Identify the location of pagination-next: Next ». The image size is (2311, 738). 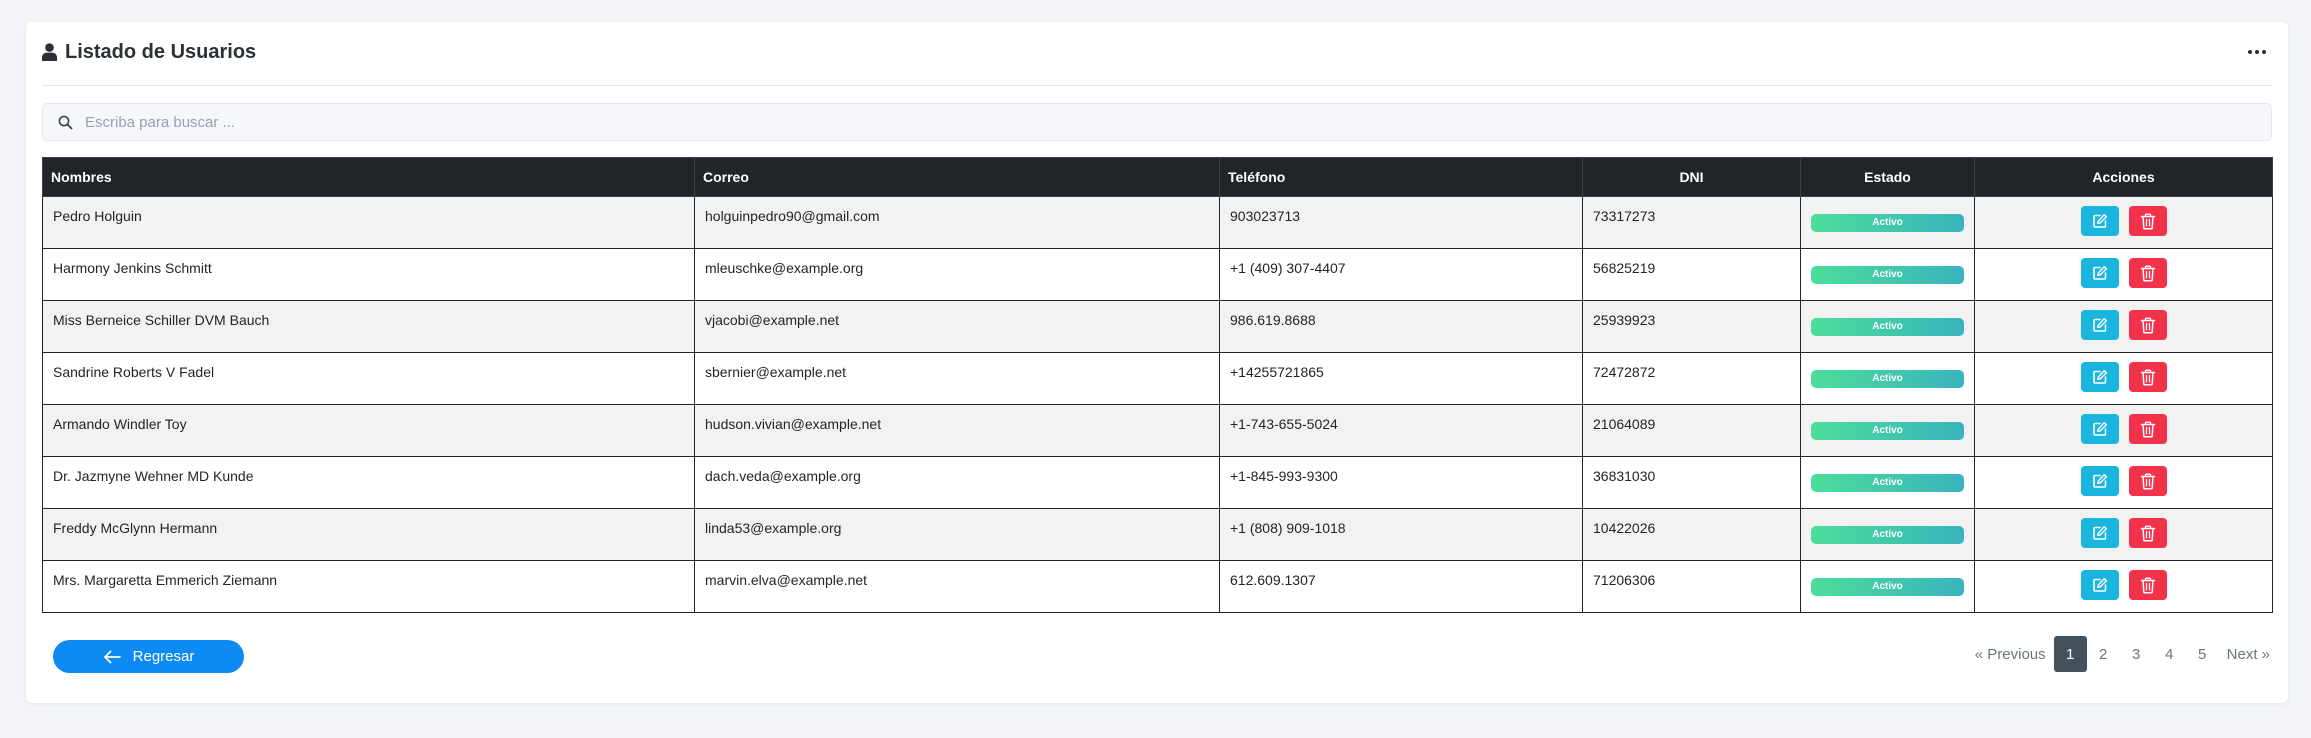
(2248, 654).